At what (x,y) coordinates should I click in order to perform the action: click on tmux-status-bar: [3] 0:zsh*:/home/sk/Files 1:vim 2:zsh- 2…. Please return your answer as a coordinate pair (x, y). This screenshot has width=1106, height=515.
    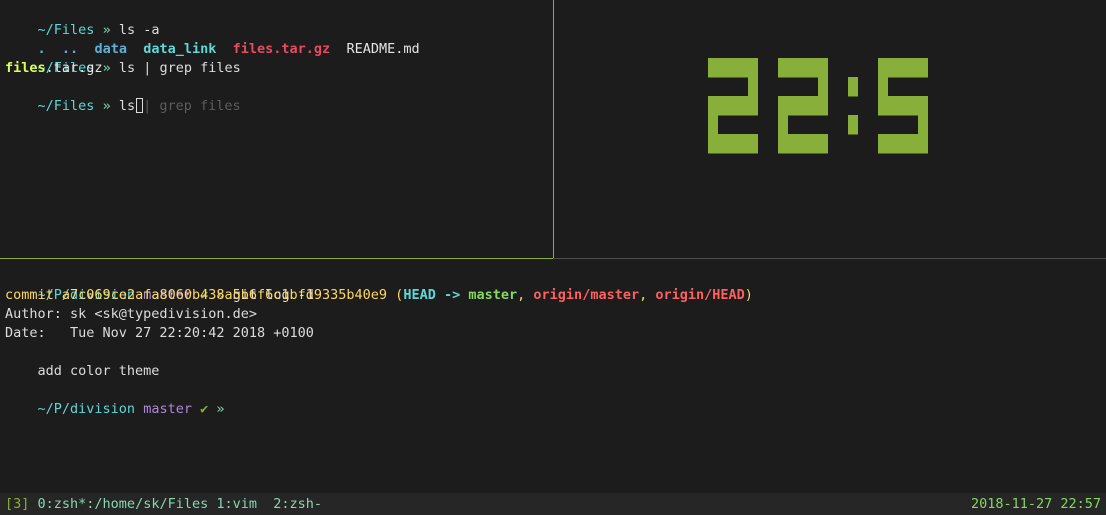
    Looking at the image, I should click on (553, 504).